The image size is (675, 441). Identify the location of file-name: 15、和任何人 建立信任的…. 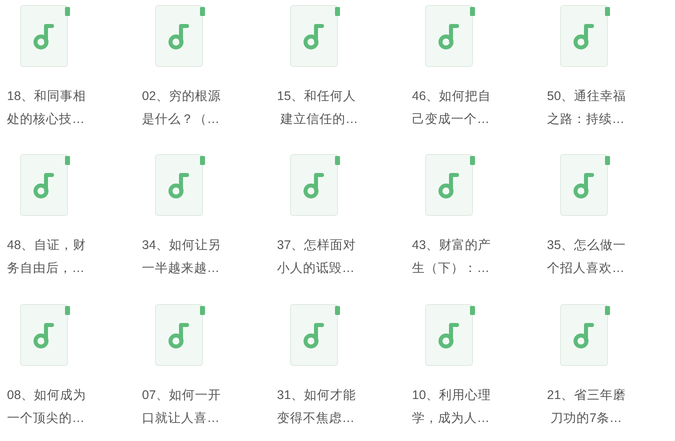
(332, 108).